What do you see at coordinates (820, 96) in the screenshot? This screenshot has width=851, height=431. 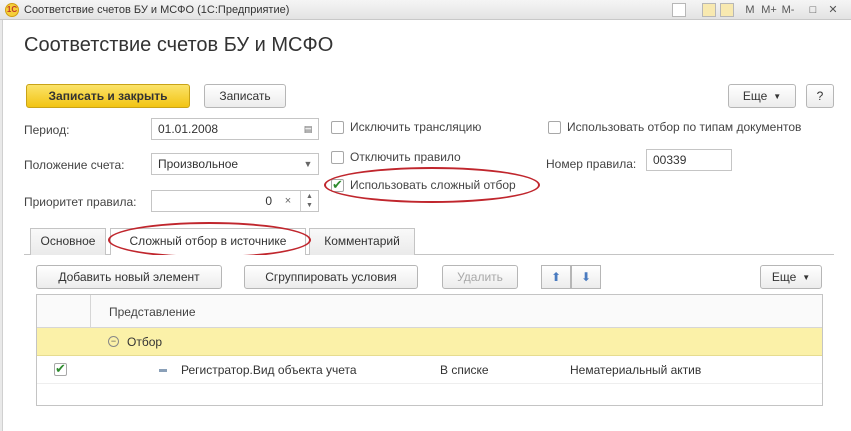 I see `help-button: ?` at bounding box center [820, 96].